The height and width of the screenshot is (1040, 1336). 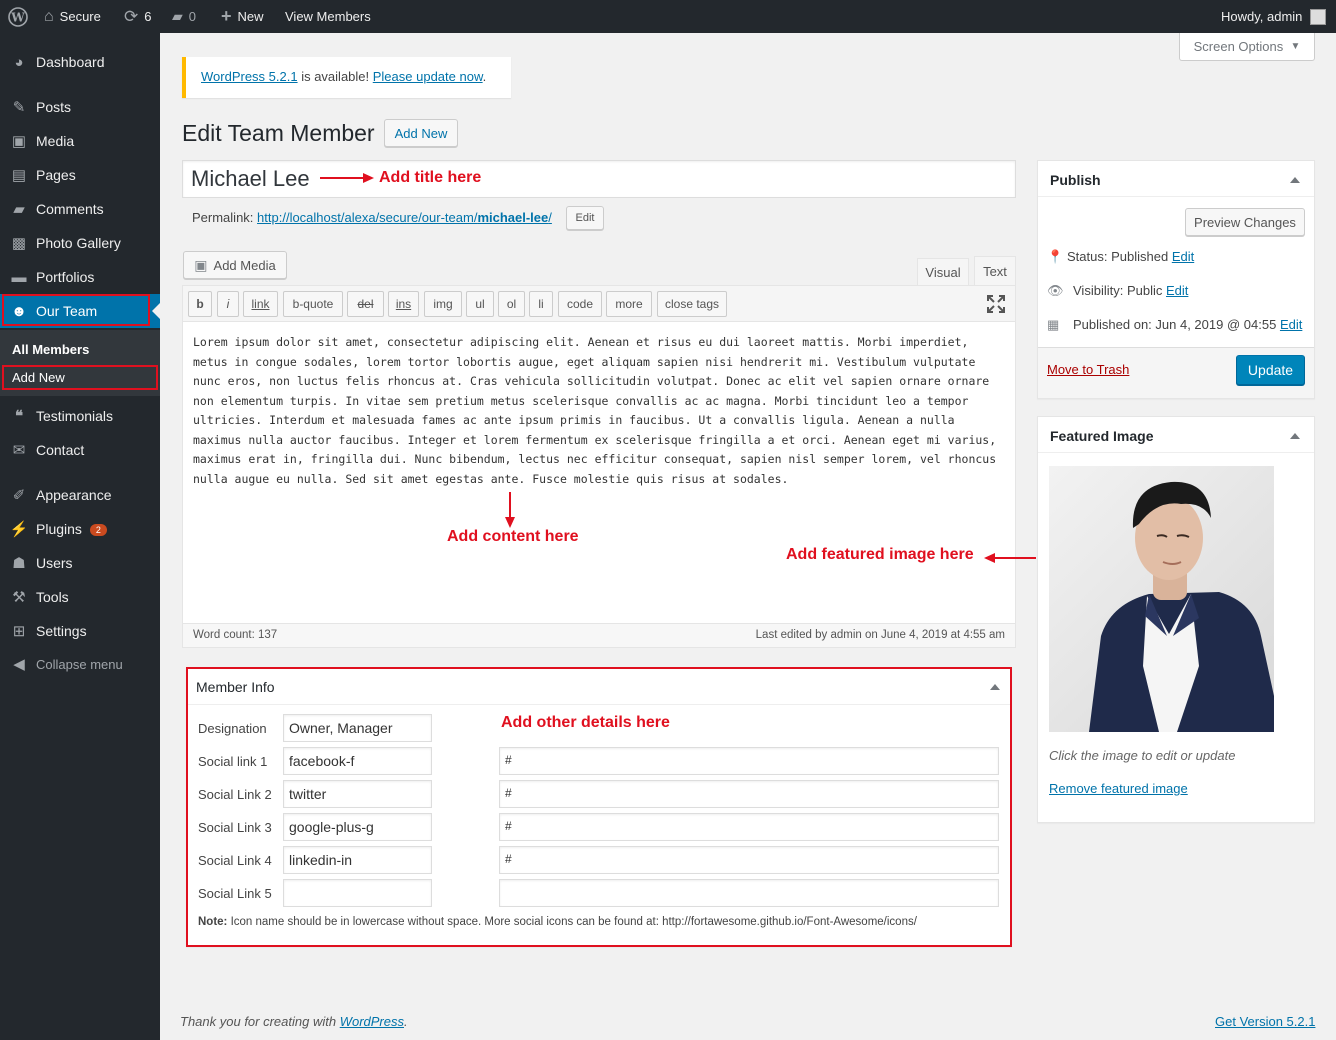 What do you see at coordinates (1265, 1021) in the screenshot?
I see `get-version-link: Get Version 5.2.1` at bounding box center [1265, 1021].